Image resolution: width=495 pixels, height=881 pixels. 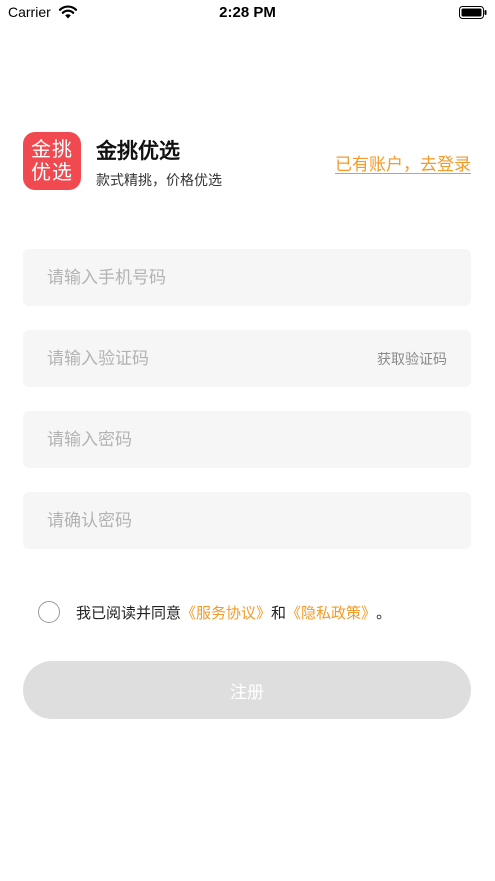 I want to click on agreement-suffix: 。, so click(x=384, y=612).